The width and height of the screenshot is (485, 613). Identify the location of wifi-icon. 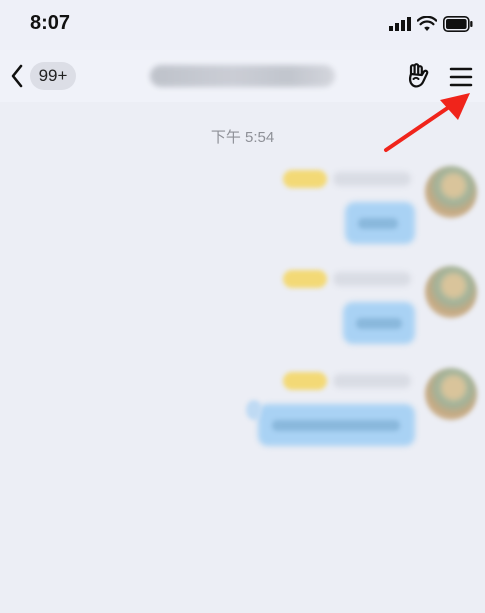
(427, 23).